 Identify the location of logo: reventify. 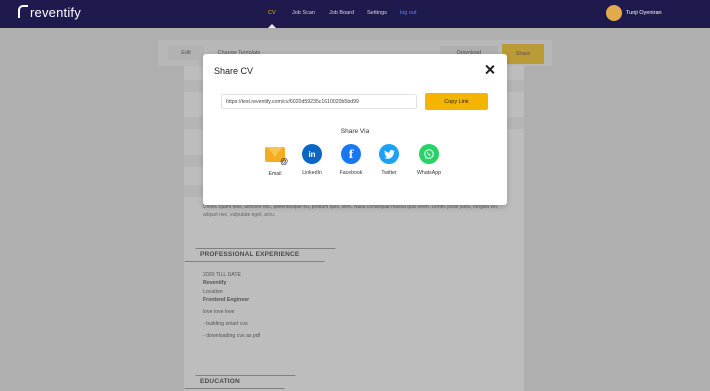
(49, 12).